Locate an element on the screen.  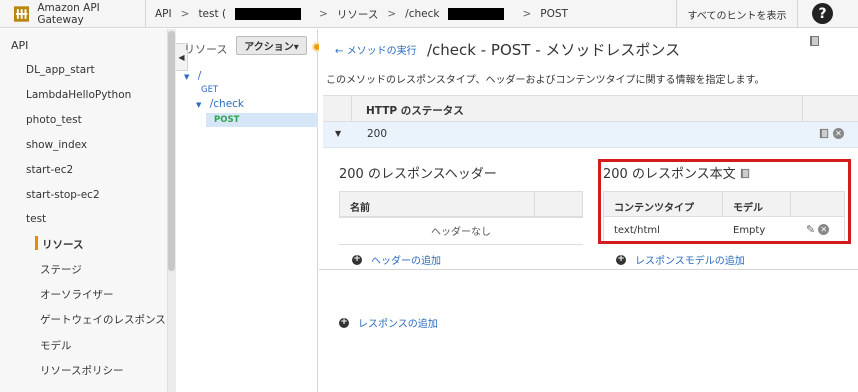
status-table-header: HTTP のステータス is located at coordinates (590, 109).